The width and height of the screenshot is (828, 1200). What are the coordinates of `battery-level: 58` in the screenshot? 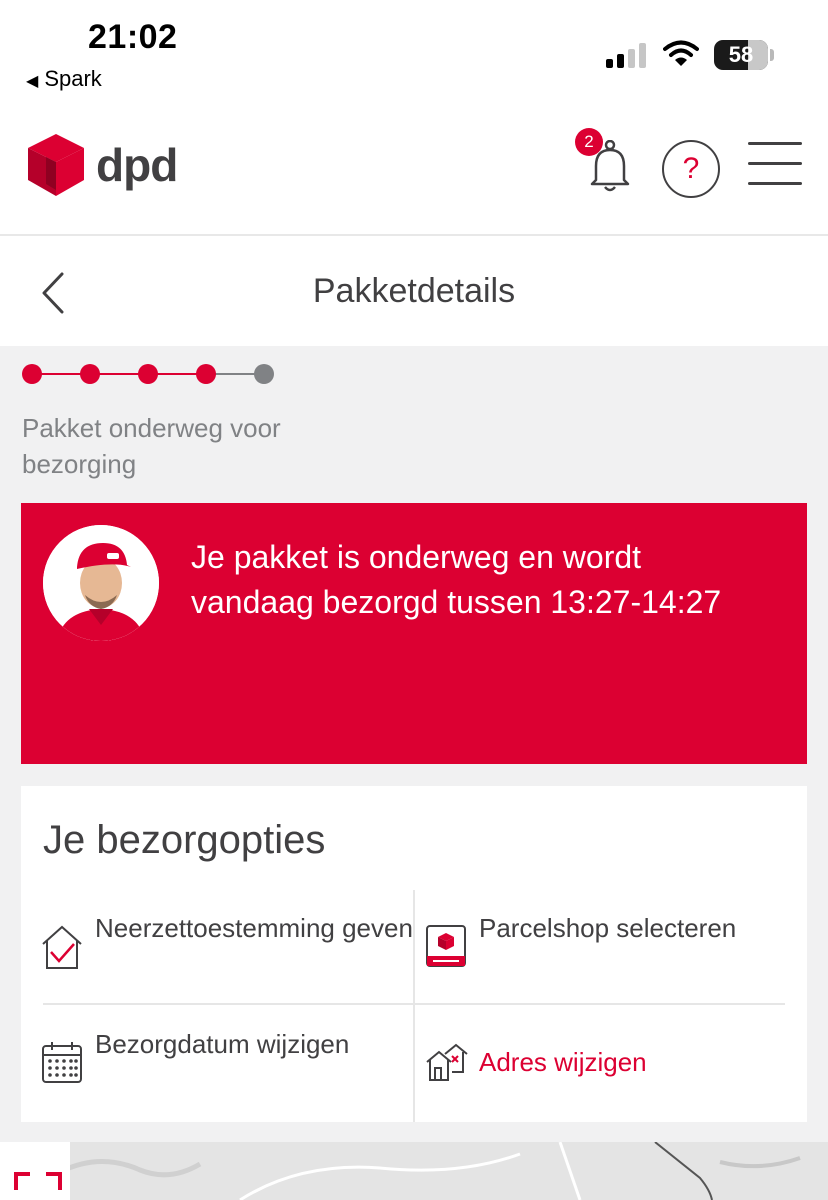 It's located at (741, 54).